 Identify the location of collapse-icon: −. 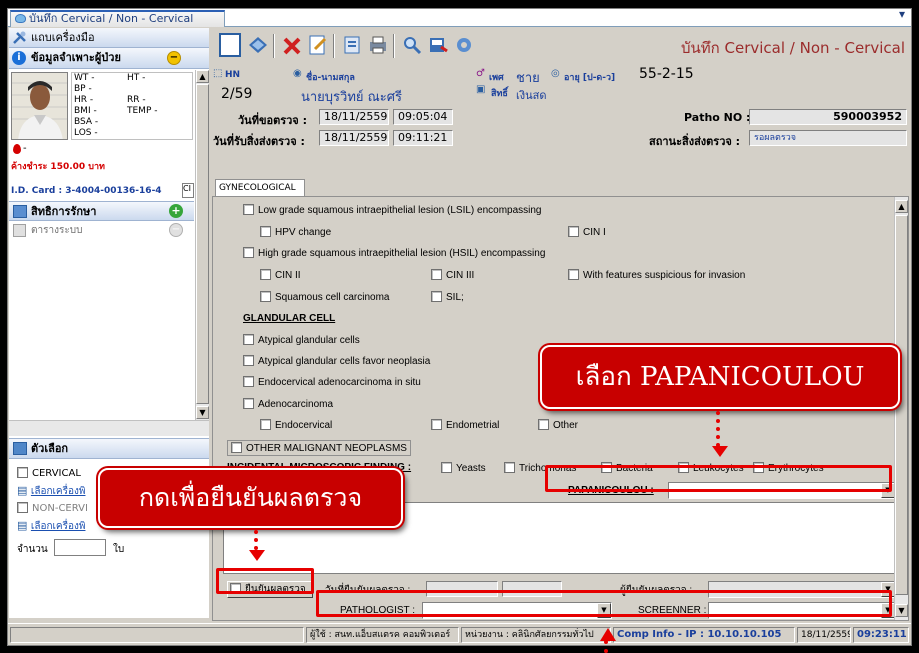
(174, 58).